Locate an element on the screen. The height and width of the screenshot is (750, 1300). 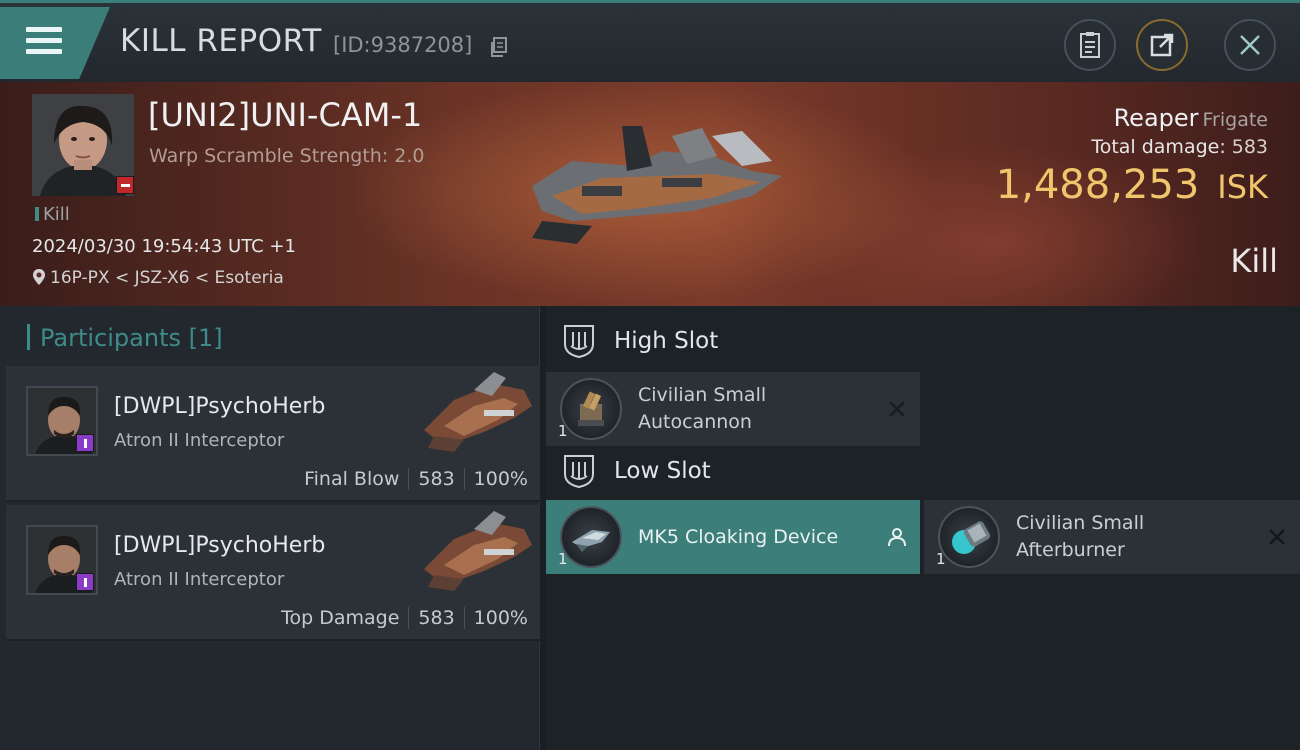
high-slot-header: High Slot is located at coordinates (923, 341).